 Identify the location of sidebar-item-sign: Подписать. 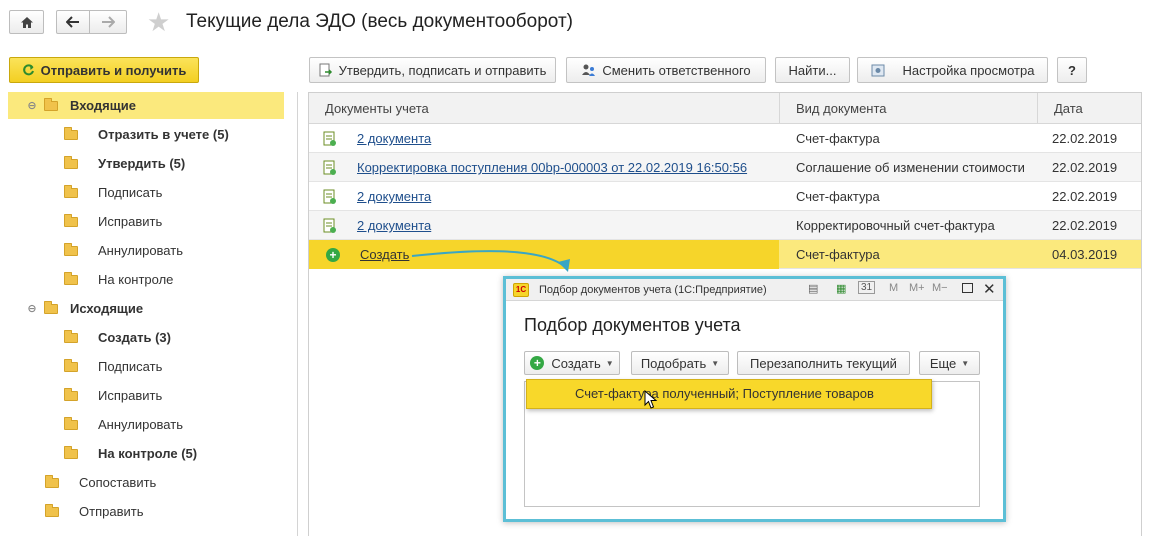
(85, 192).